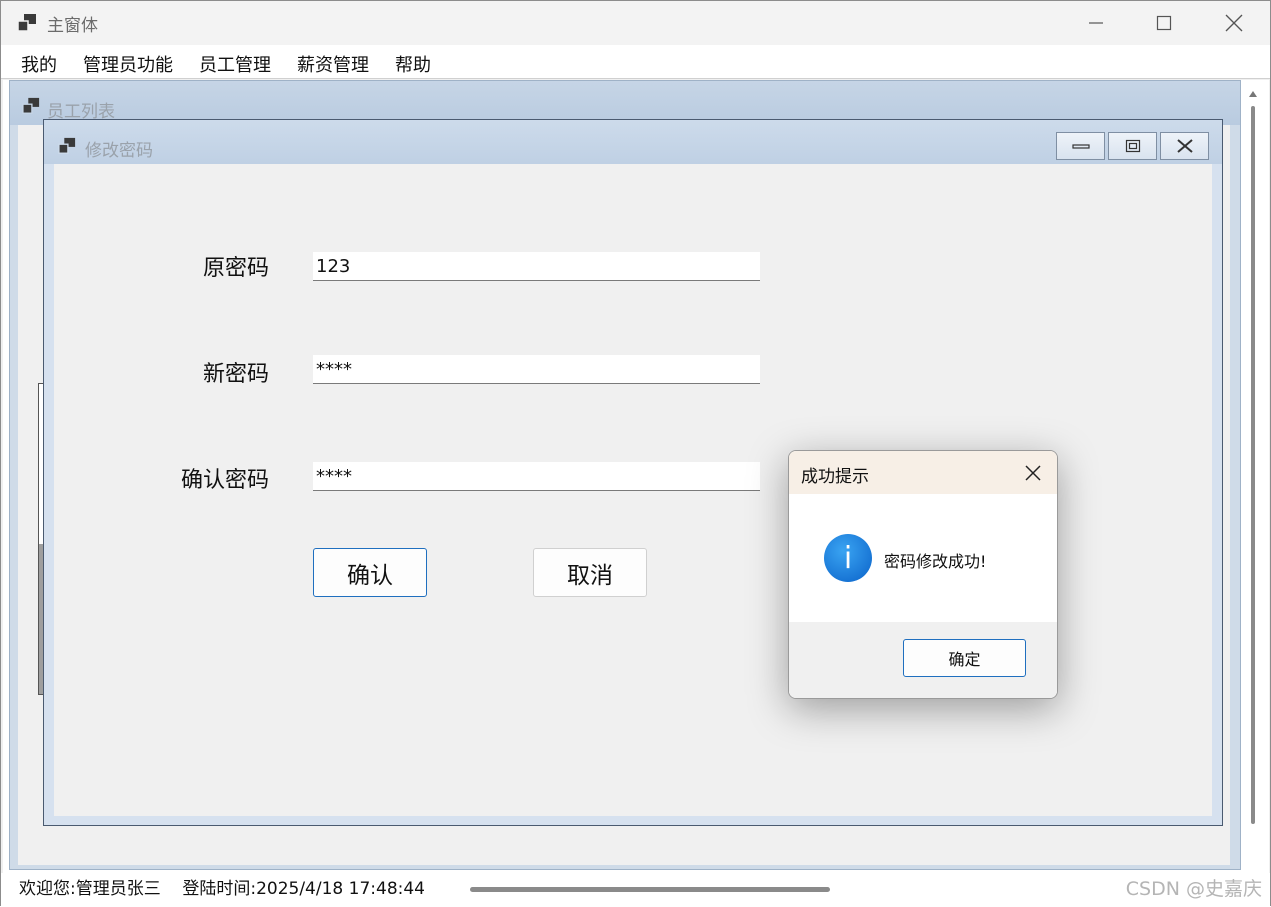 This screenshot has width=1271, height=907. What do you see at coordinates (119, 151) in the screenshot?
I see `change-password-title: 修改密码` at bounding box center [119, 151].